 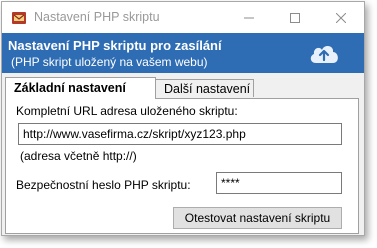 What do you see at coordinates (127, 111) in the screenshot?
I see `url-label: Kompletní URL adresa uloženého skriptu:` at bounding box center [127, 111].